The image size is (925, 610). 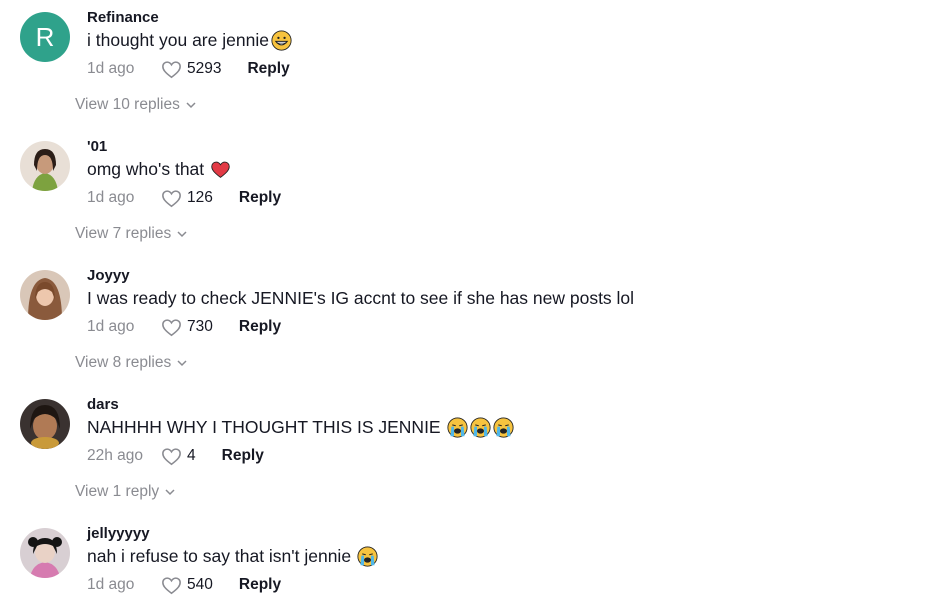 I want to click on comment-text: omg who's that, so click(x=159, y=169).